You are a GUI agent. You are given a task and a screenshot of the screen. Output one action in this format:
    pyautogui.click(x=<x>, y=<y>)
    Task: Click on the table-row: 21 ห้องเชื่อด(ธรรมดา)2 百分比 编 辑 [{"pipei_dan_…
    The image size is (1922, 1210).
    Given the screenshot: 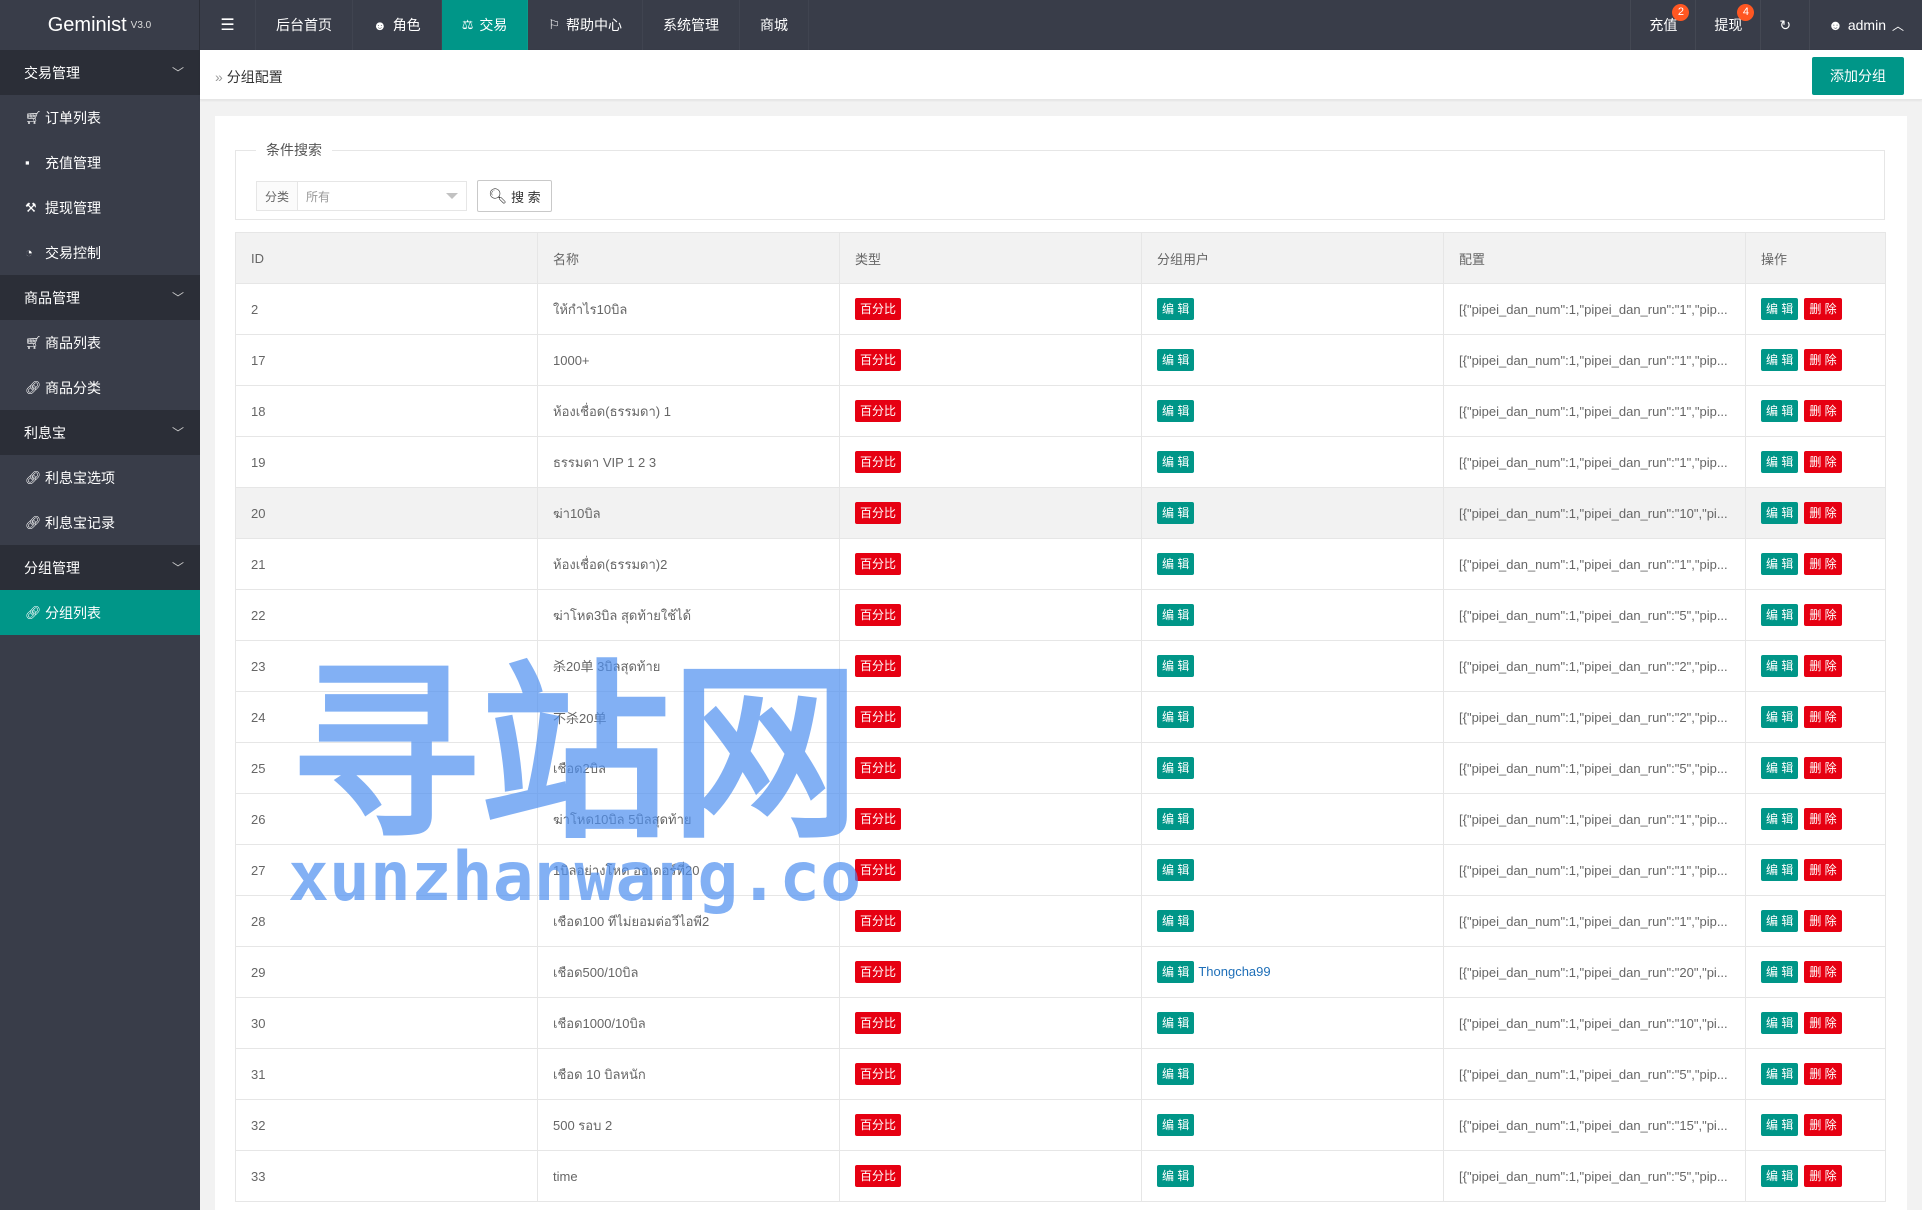 What is the action you would take?
    pyautogui.click(x=1060, y=564)
    